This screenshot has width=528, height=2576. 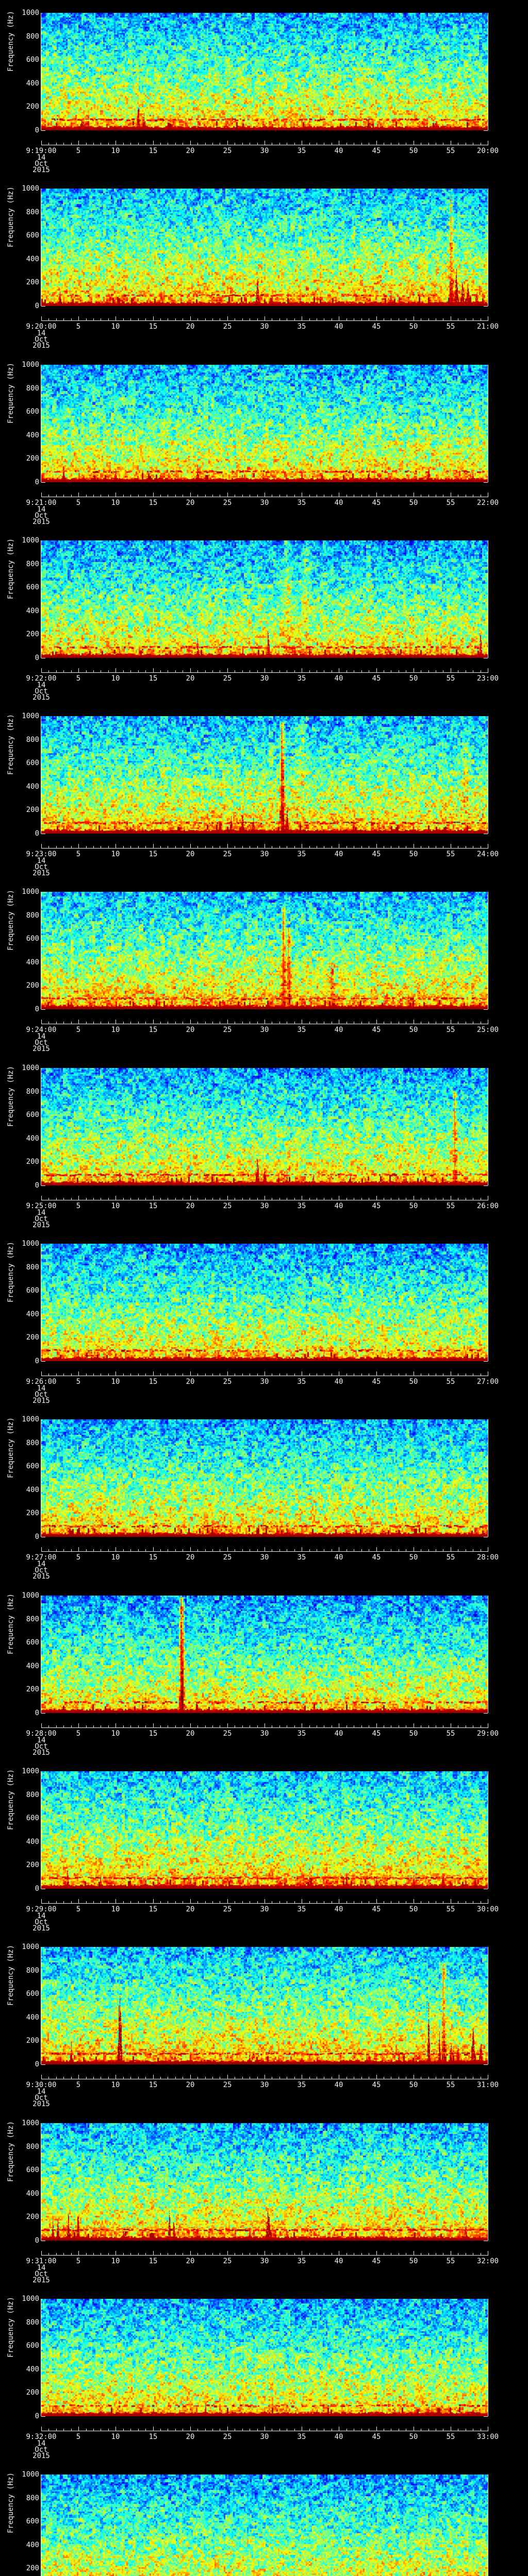 What do you see at coordinates (37, 833) in the screenshot?
I see `y-tick-label: 0` at bounding box center [37, 833].